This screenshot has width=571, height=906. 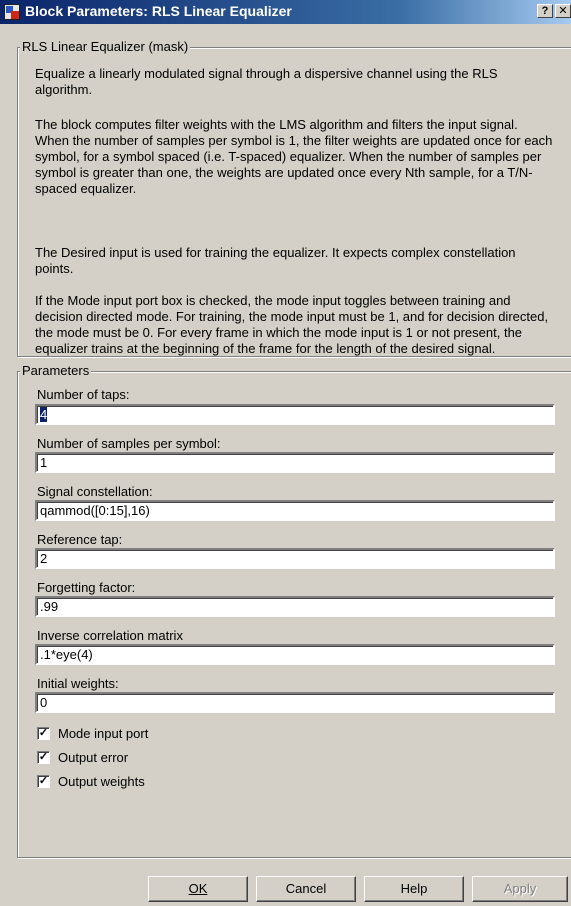 I want to click on number-of-taps-label: Number of taps:, so click(x=83, y=394).